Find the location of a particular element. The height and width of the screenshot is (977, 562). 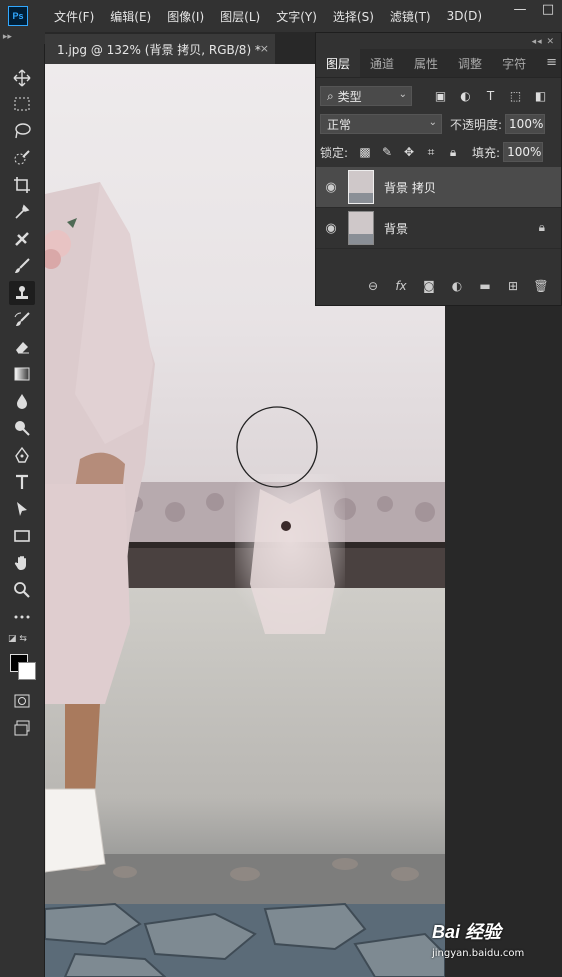

menu-edit: 编辑(E) is located at coordinates (130, 16).